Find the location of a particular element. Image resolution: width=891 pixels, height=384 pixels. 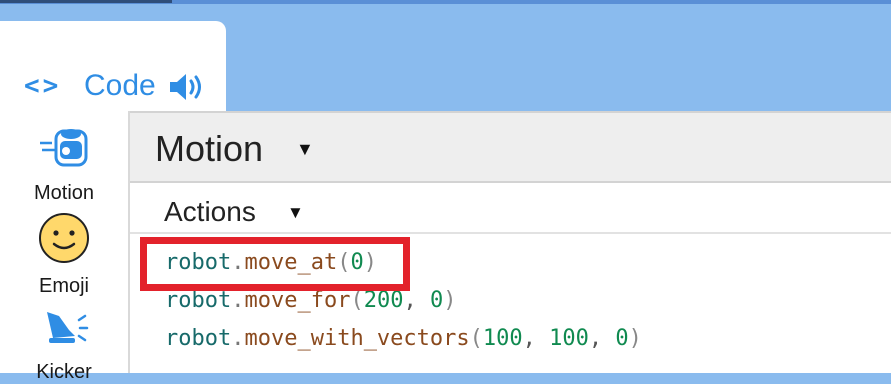

category-sidebar: Motion Emoji Kicker is located at coordinates (64, 248).